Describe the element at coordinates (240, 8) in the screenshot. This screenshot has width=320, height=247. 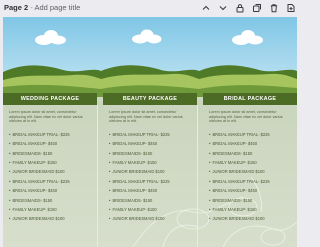
I see `lock-icon` at that location.